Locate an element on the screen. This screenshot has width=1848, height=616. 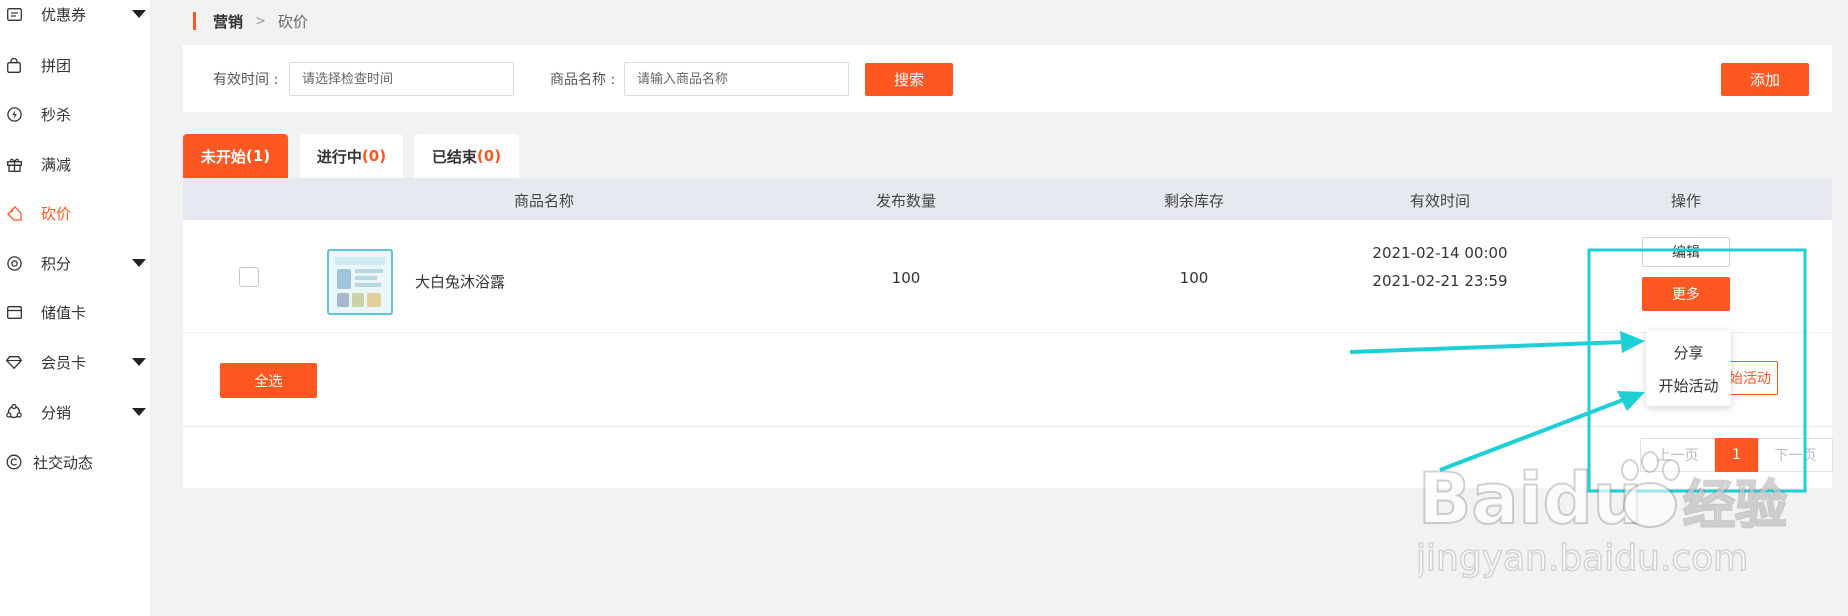
tag-icon is located at coordinates (14, 213).